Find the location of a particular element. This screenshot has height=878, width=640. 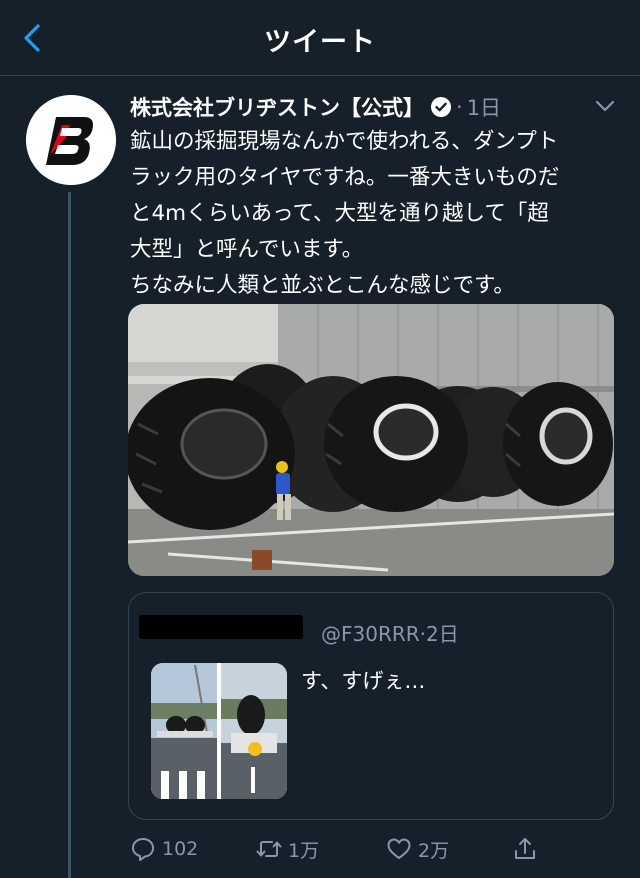

bridgestone-logo-icon is located at coordinates (71, 140).